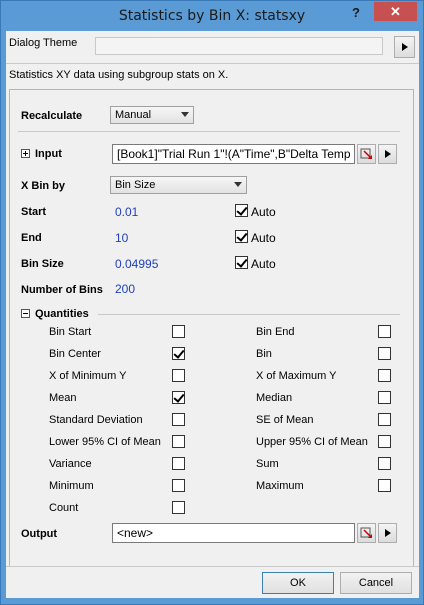  What do you see at coordinates (274, 398) in the screenshot?
I see `qty-label-median: Median` at bounding box center [274, 398].